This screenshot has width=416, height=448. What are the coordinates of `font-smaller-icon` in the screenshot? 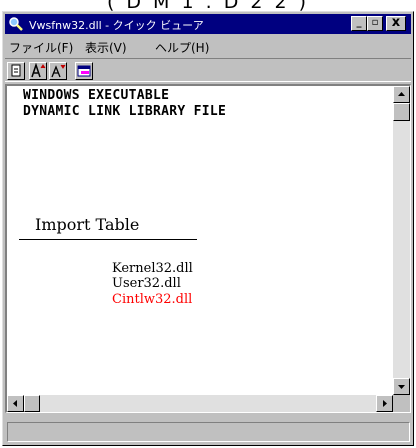 It's located at (58, 71).